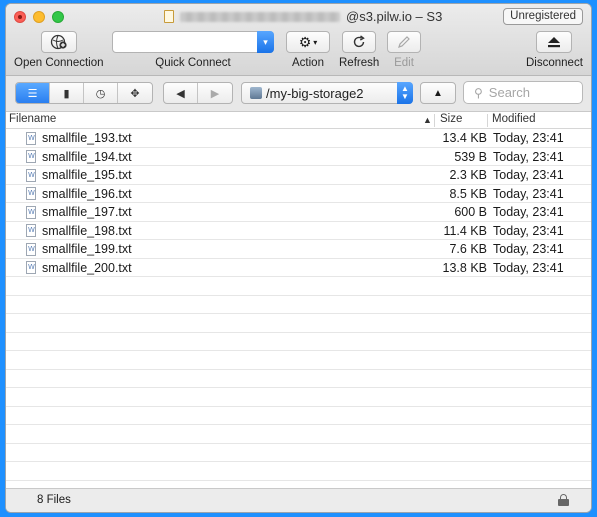 The width and height of the screenshot is (597, 517). Describe the element at coordinates (468, 249) in the screenshot. I see `size-cell: 7.6 KB` at that location.